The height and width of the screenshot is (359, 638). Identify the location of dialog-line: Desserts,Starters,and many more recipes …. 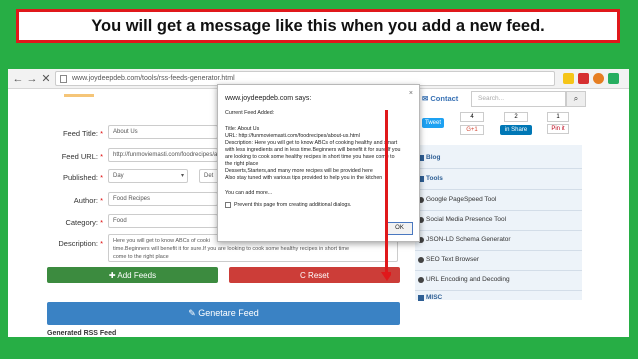
(299, 171).